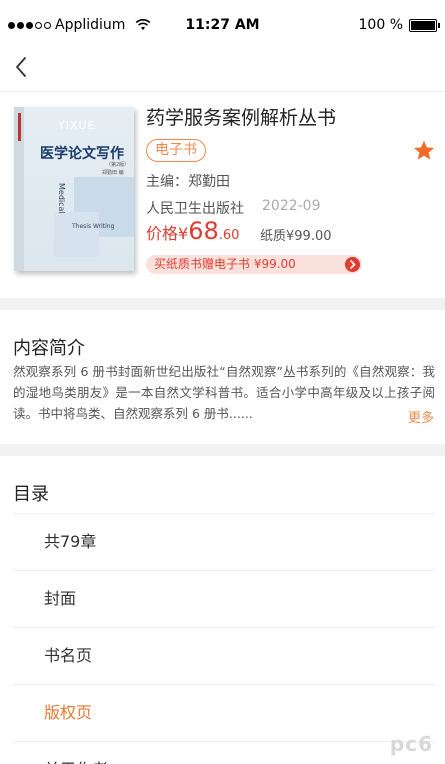  Describe the element at coordinates (296, 236) in the screenshot. I see `paper-price: 纸质¥99.00` at that location.